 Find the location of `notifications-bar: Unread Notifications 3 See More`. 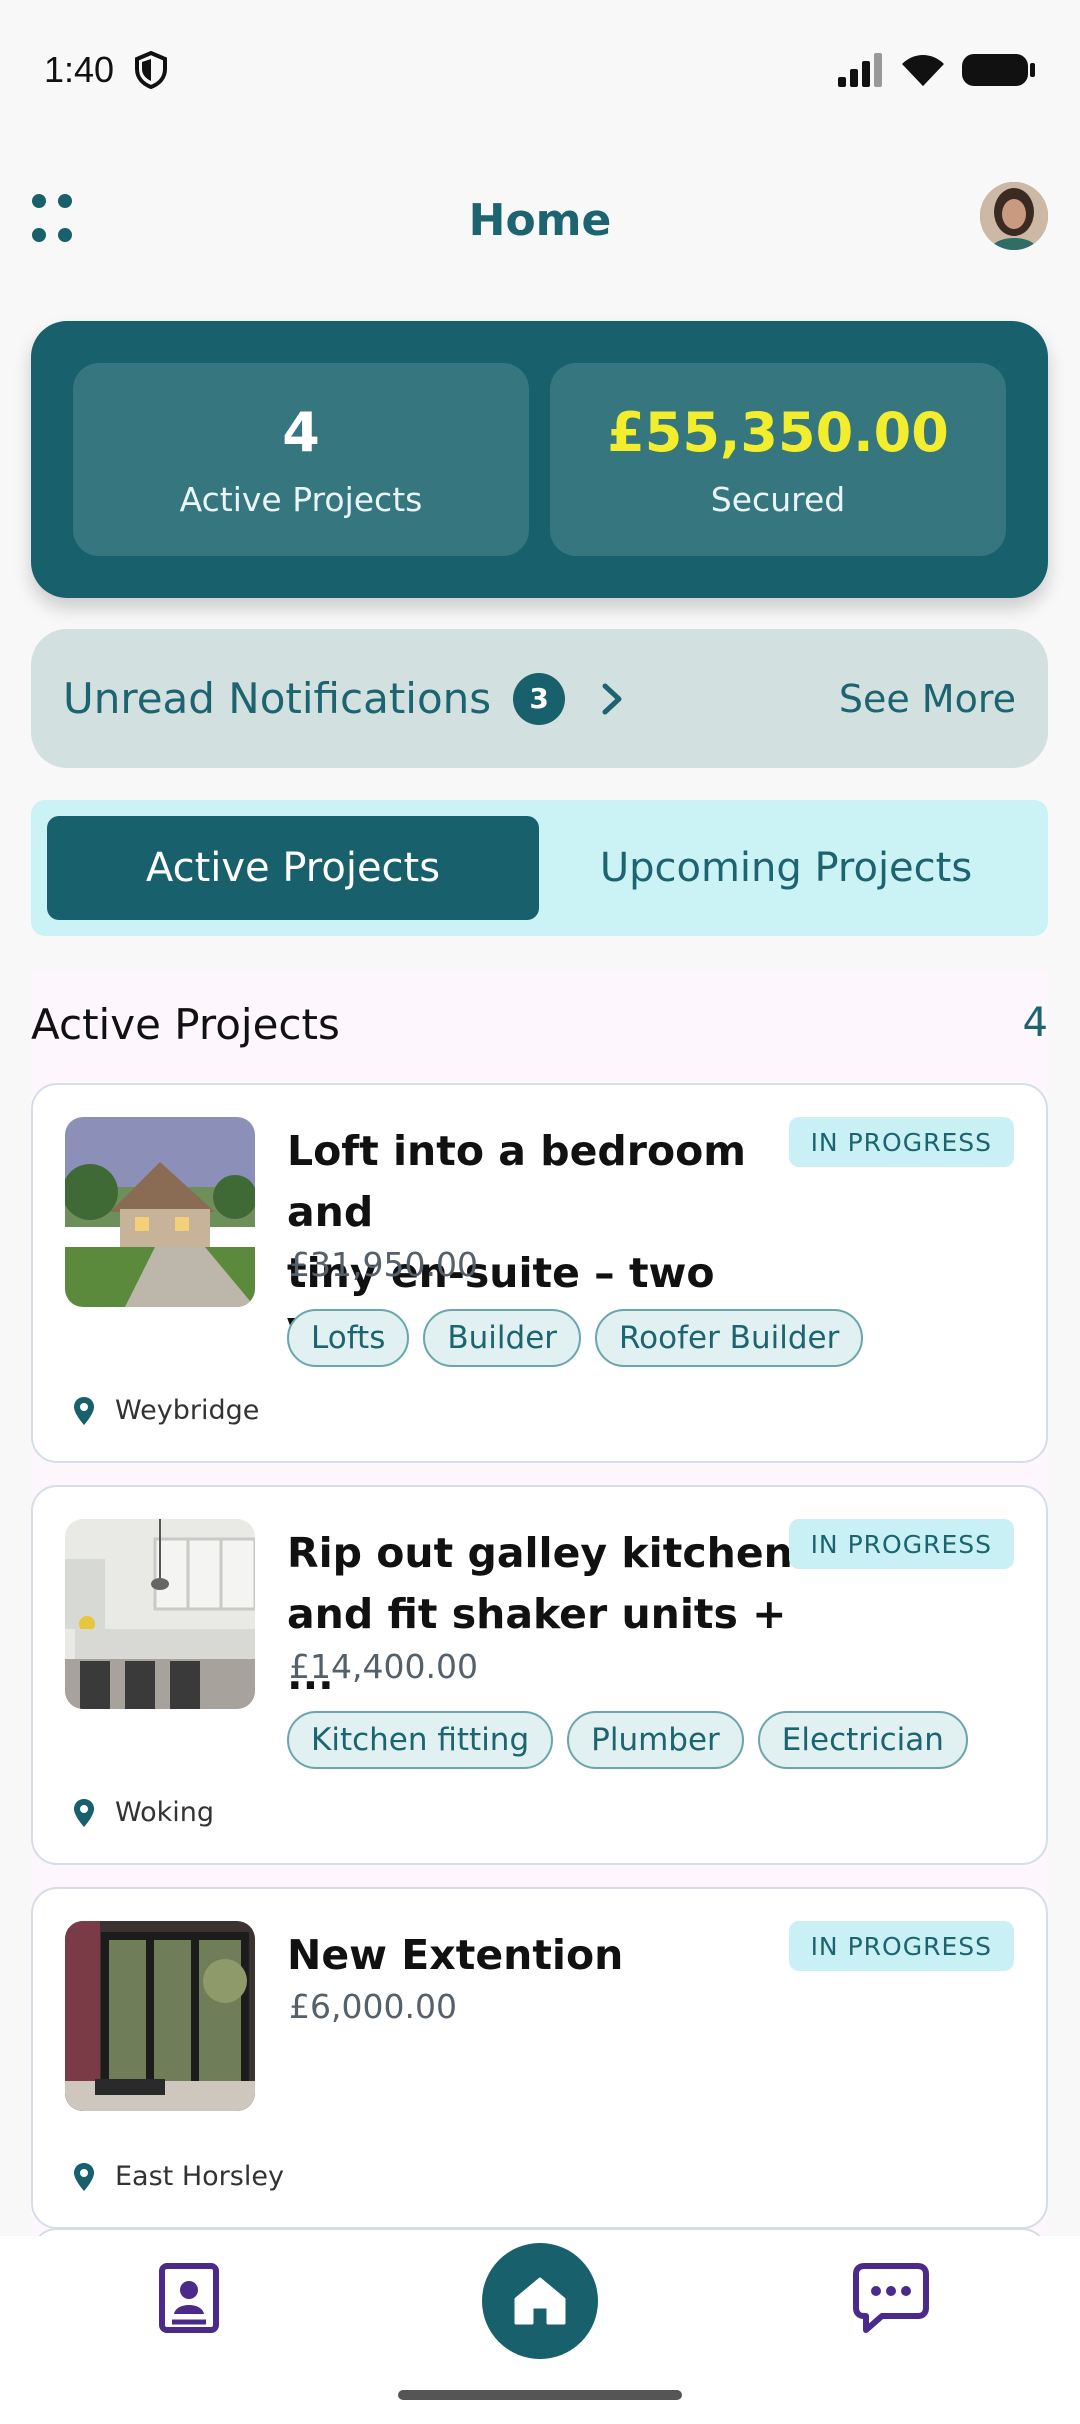

notifications-bar: Unread Notifications 3 See More is located at coordinates (539, 698).